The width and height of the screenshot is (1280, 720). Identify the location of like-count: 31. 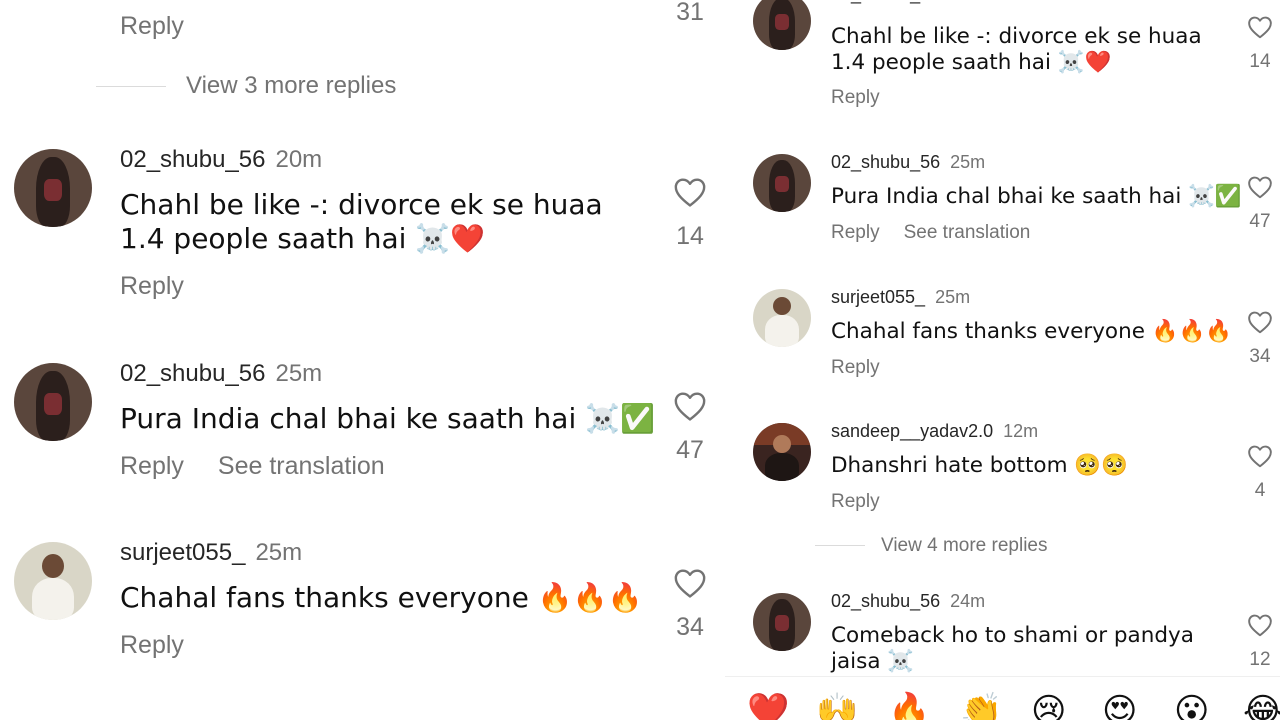
(690, 13).